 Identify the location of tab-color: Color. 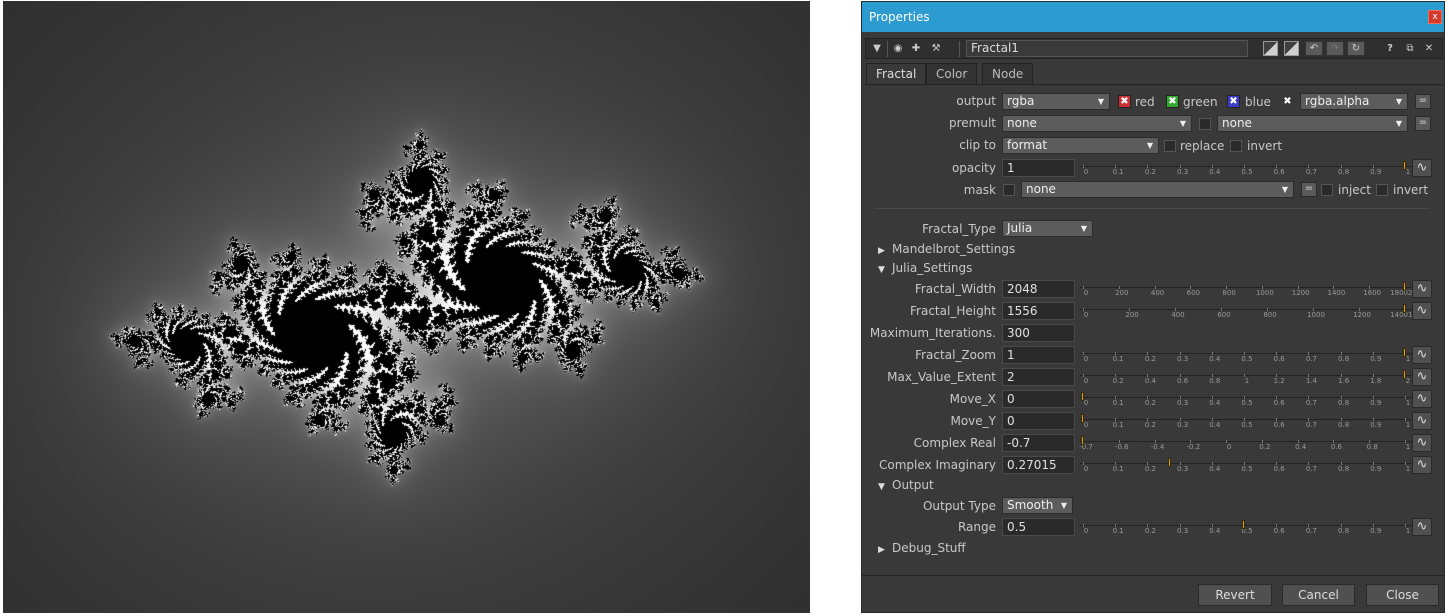
(952, 73).